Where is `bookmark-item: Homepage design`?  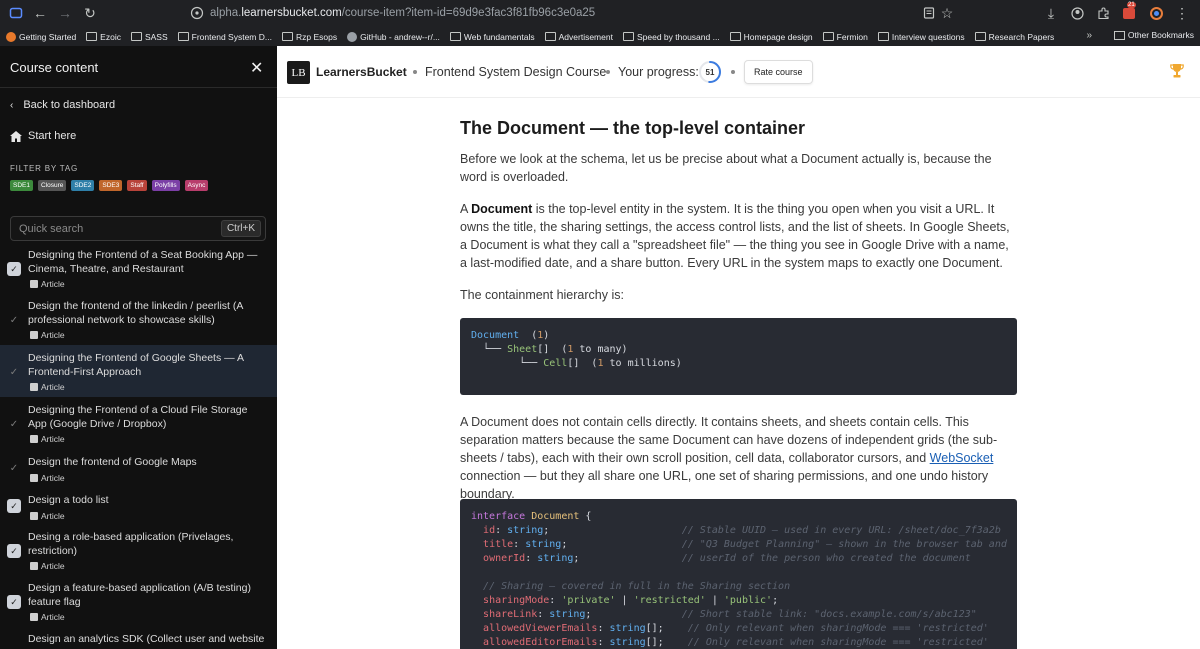
bookmark-item: Homepage design is located at coordinates (771, 37).